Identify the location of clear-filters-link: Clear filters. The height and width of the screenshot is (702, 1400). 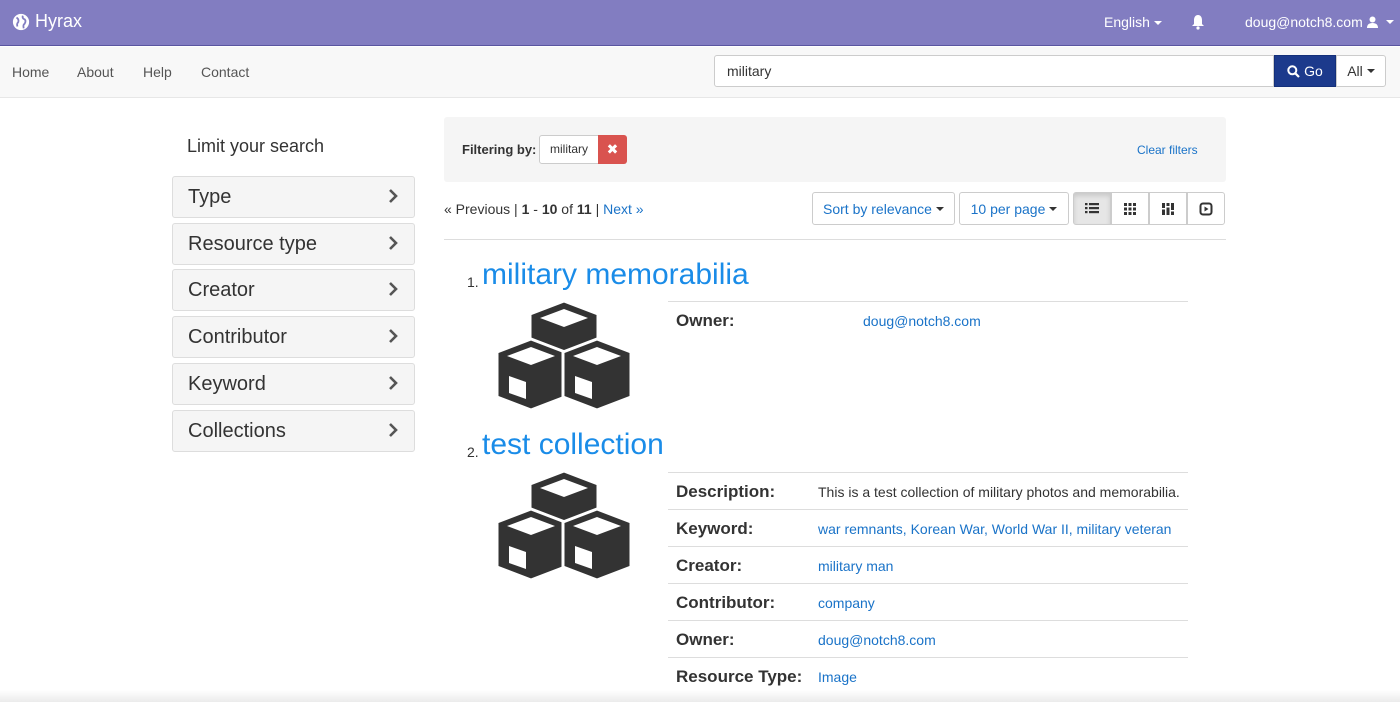
(1167, 150).